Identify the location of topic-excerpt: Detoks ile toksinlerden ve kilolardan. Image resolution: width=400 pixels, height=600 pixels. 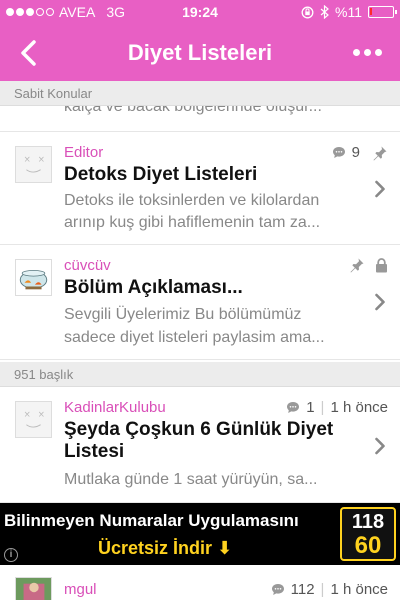
(192, 200).